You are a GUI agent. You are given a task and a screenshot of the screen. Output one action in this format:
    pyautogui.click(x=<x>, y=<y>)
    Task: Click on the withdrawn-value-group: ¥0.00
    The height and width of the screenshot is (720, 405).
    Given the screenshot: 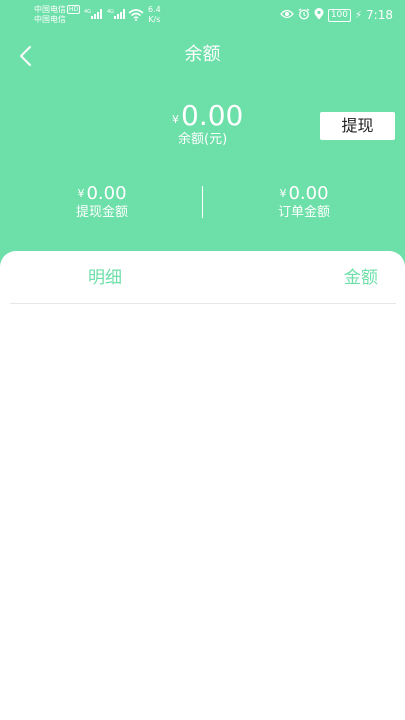 What is the action you would take?
    pyautogui.click(x=102, y=194)
    